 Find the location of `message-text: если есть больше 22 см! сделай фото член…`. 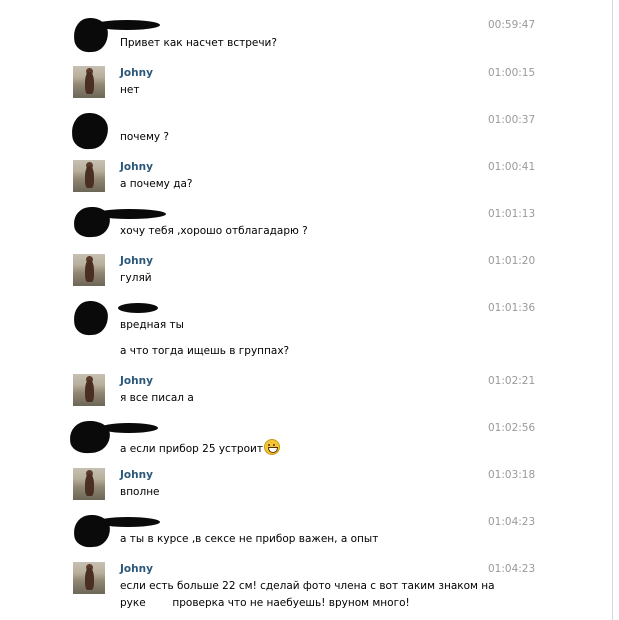

message-text: если есть больше 22 см! сделай фото член… is located at coordinates (307, 586).